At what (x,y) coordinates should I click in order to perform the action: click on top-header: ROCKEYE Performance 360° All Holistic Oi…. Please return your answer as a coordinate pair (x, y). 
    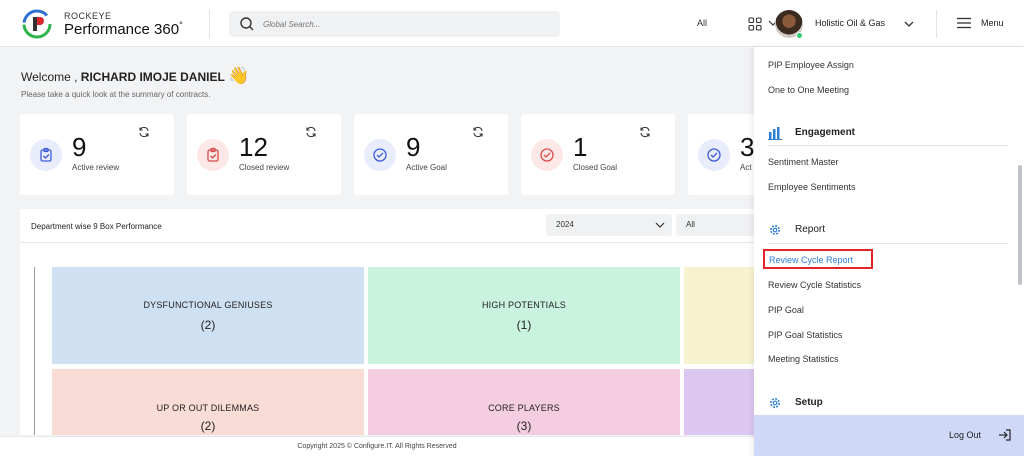
    Looking at the image, I should click on (512, 23).